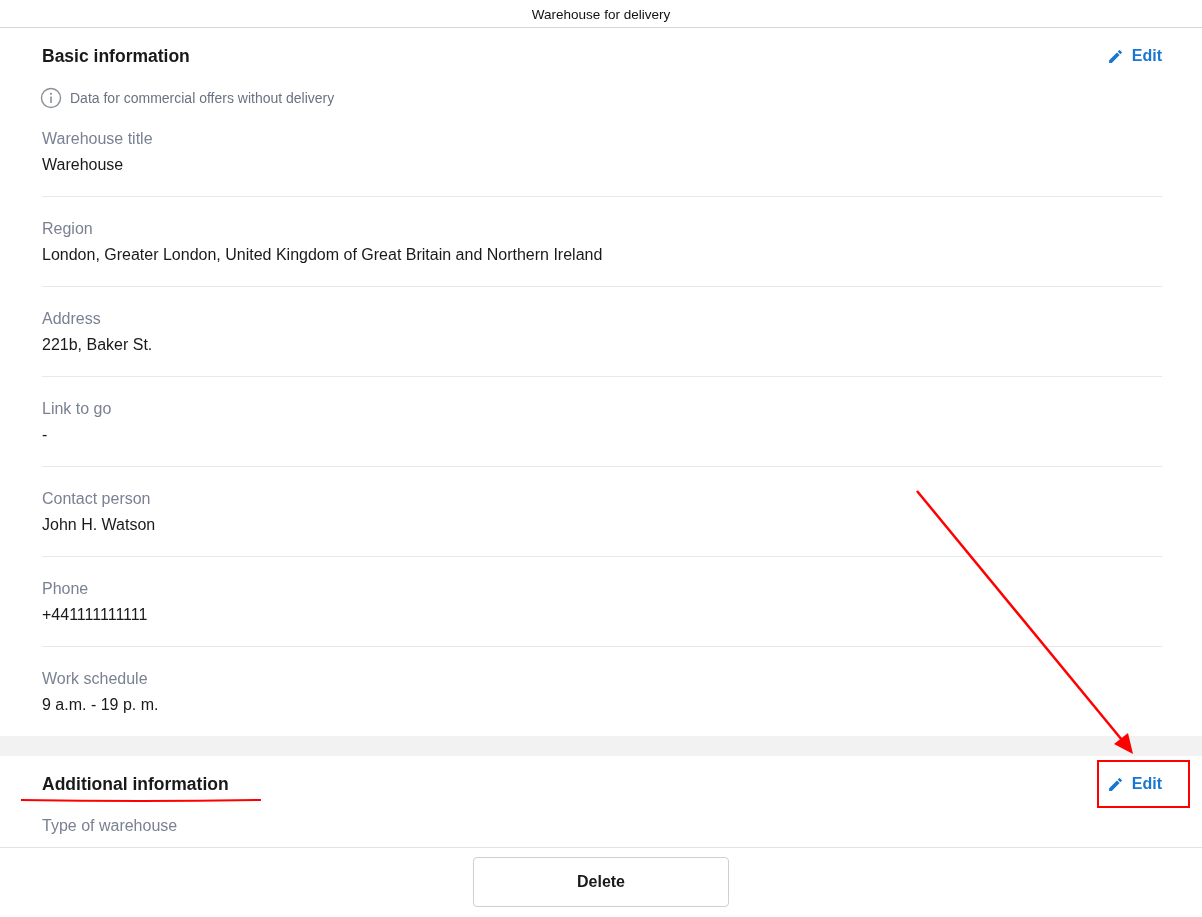 Image resolution: width=1202 pixels, height=917 pixels. What do you see at coordinates (97, 499) in the screenshot?
I see `field-label: Contact person` at bounding box center [97, 499].